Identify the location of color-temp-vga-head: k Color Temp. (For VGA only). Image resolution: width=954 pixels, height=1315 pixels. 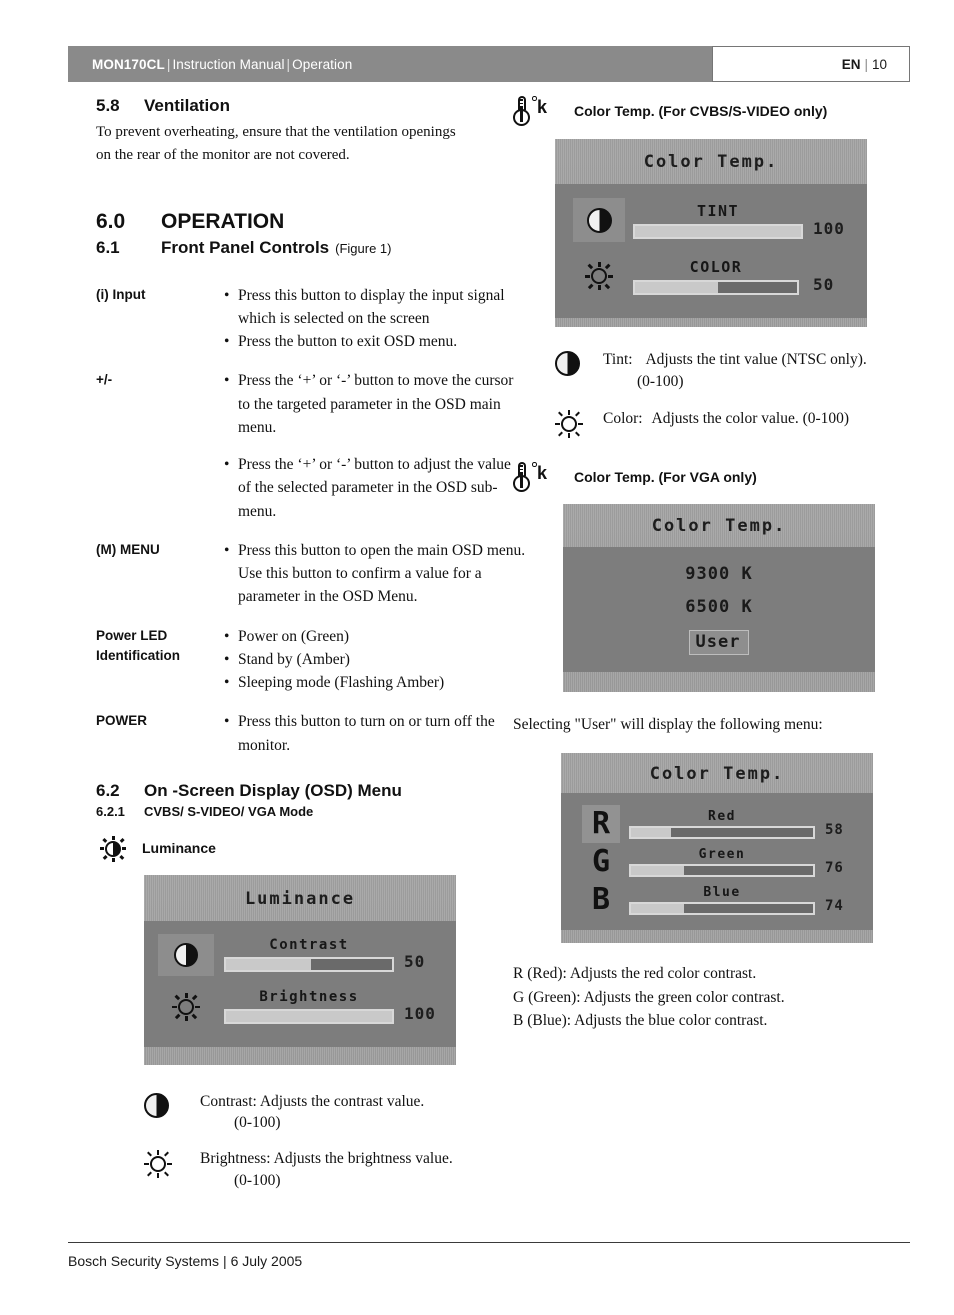
(713, 477).